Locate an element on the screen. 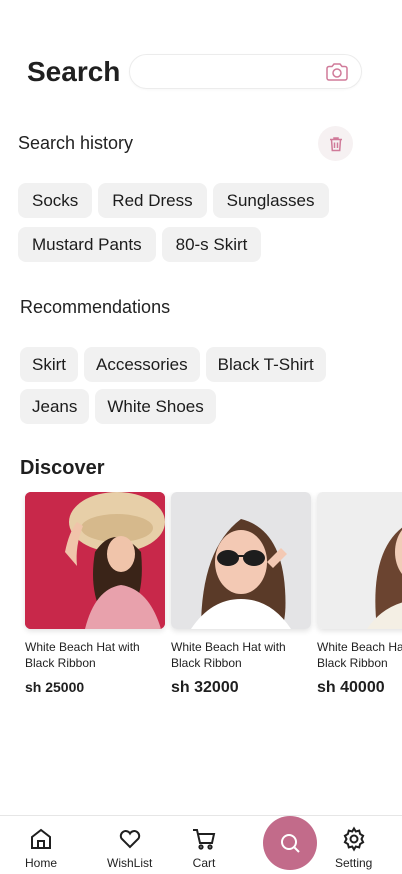  product-price: sh 32000 is located at coordinates (205, 687).